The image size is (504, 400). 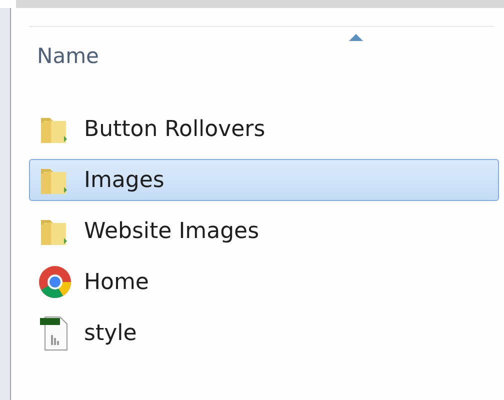 What do you see at coordinates (55, 282) in the screenshot?
I see `browser-icon` at bounding box center [55, 282].